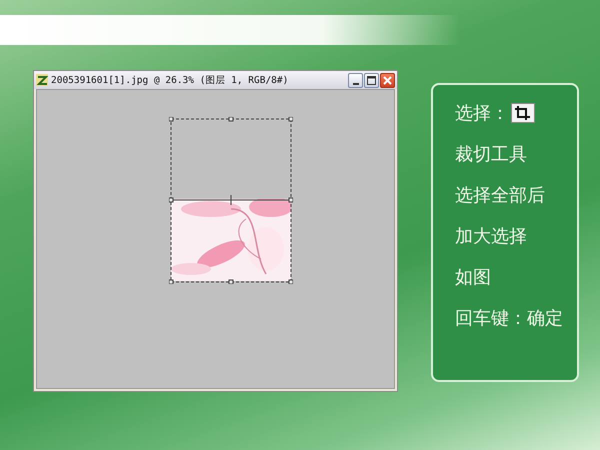 Image resolution: width=600 pixels, height=450 pixels. Describe the element at coordinates (509, 318) in the screenshot. I see `instruction-text: 回车键：确定` at that location.